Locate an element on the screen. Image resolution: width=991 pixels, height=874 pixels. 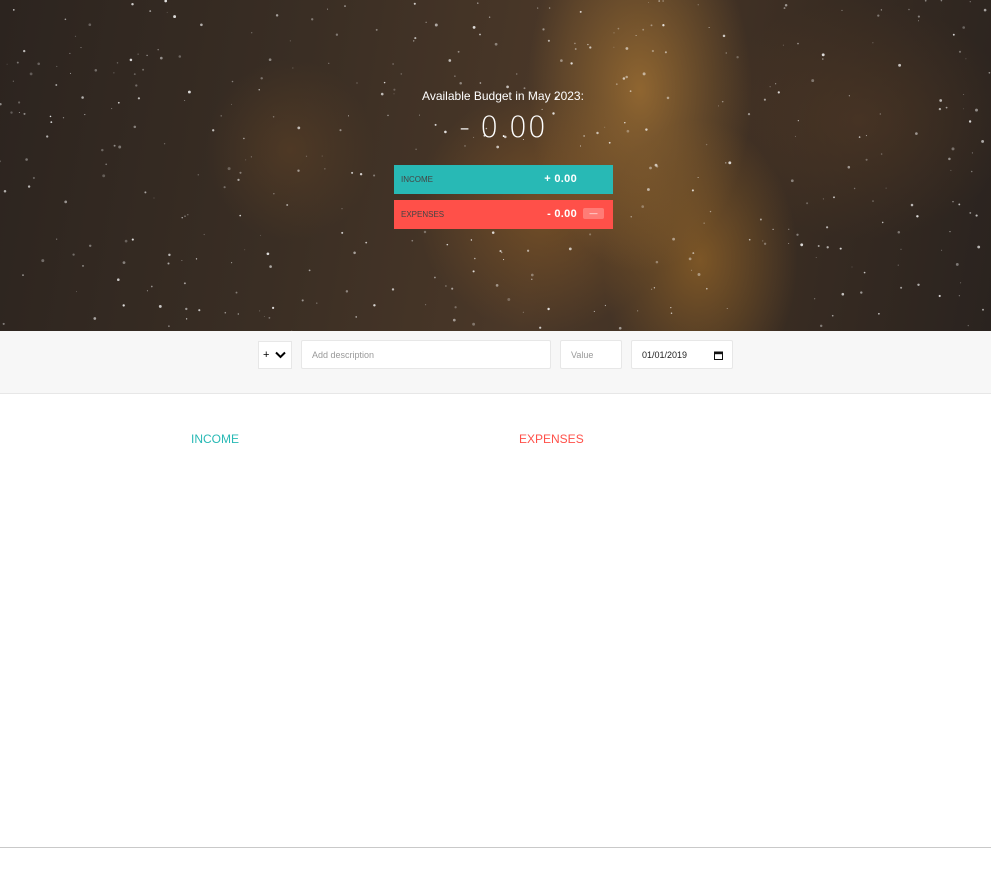
type-select: + is located at coordinates (275, 355).